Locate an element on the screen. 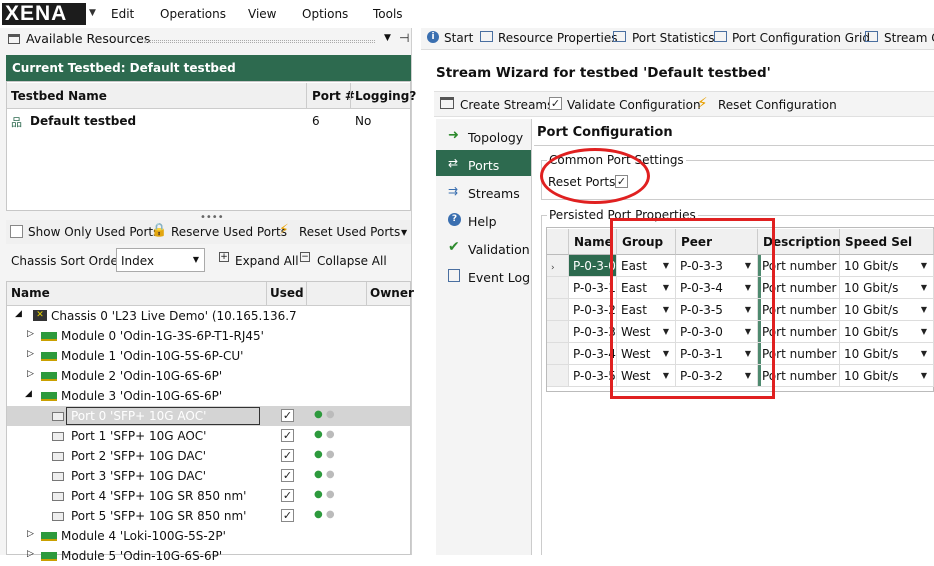 The height and width of the screenshot is (566, 934). grid-icon is located at coordinates (720, 36).